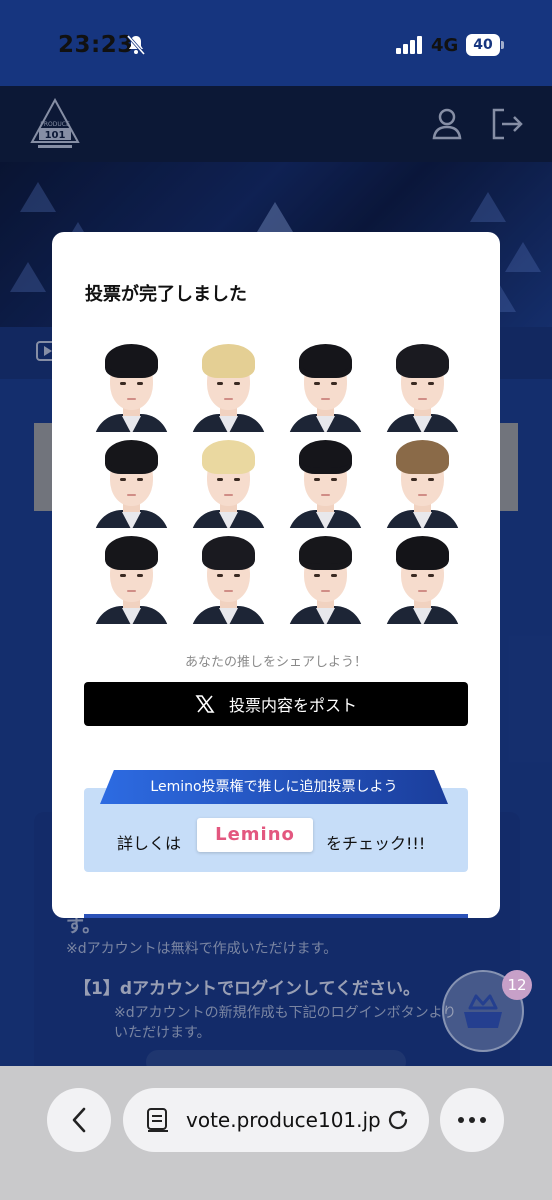 This screenshot has width=552, height=1200. Describe the element at coordinates (276, 916) in the screenshot. I see `modal-bottom-edge` at that location.